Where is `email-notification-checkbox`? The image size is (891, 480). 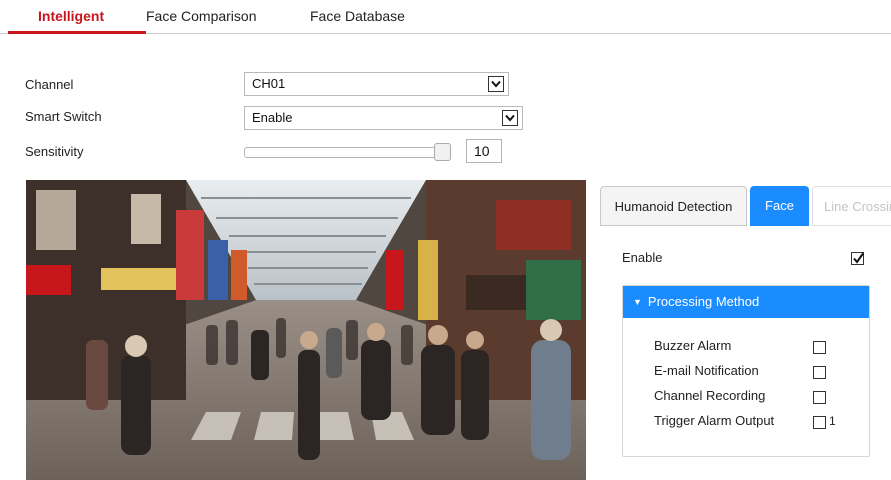 email-notification-checkbox is located at coordinates (819, 372).